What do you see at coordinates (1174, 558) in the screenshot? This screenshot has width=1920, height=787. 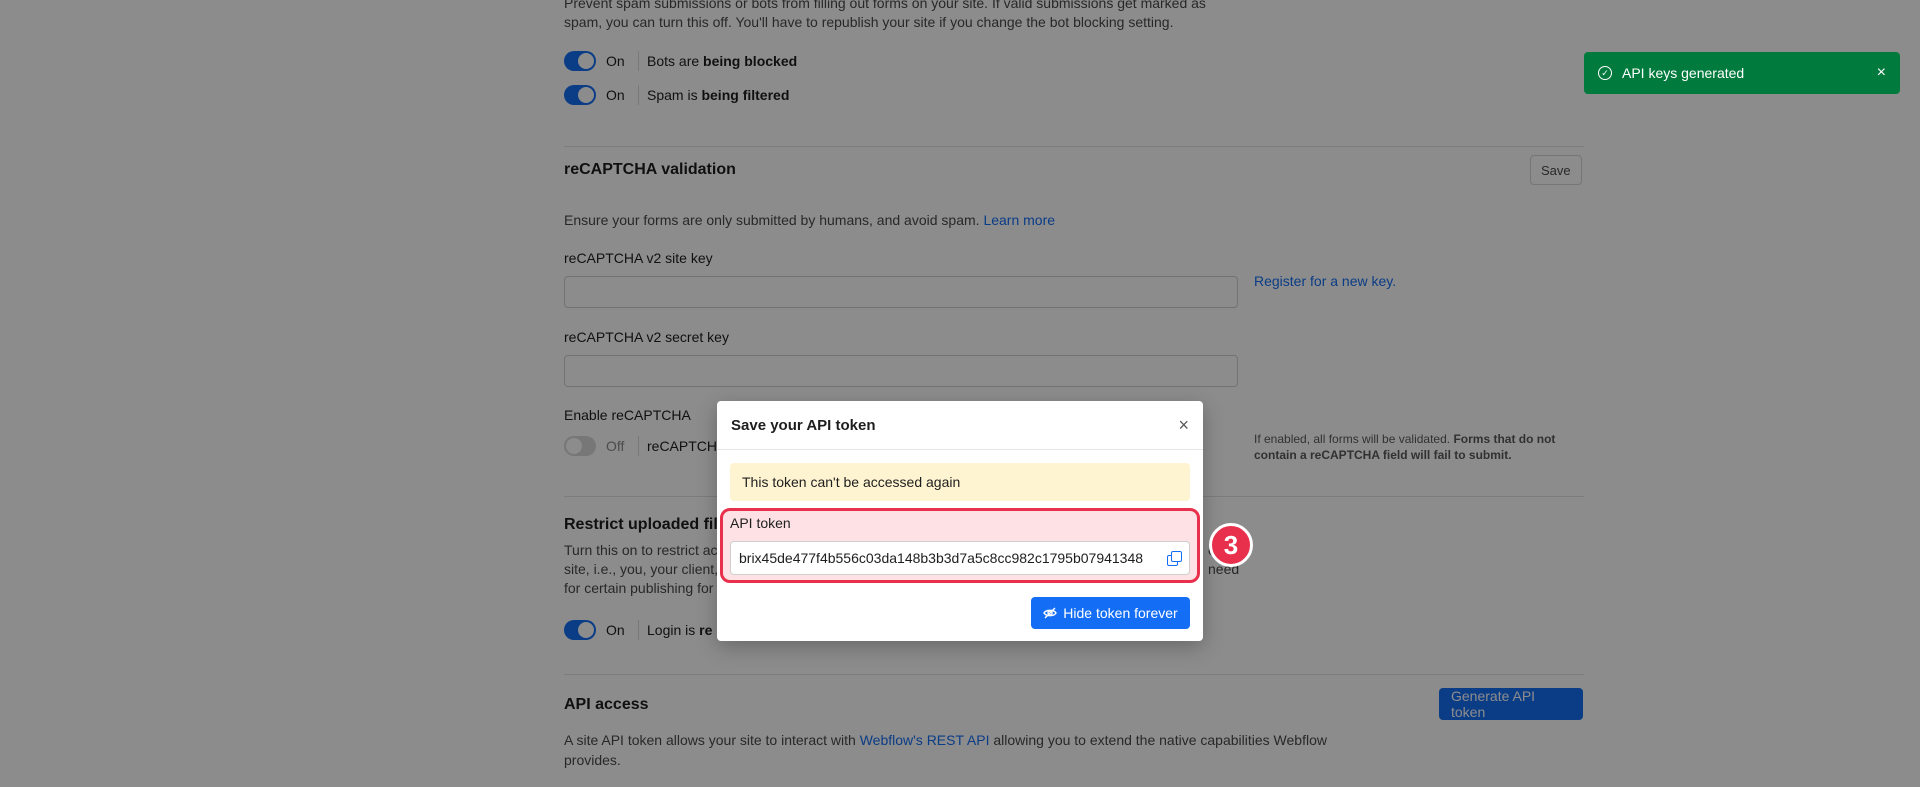 I see `copy-icon` at bounding box center [1174, 558].